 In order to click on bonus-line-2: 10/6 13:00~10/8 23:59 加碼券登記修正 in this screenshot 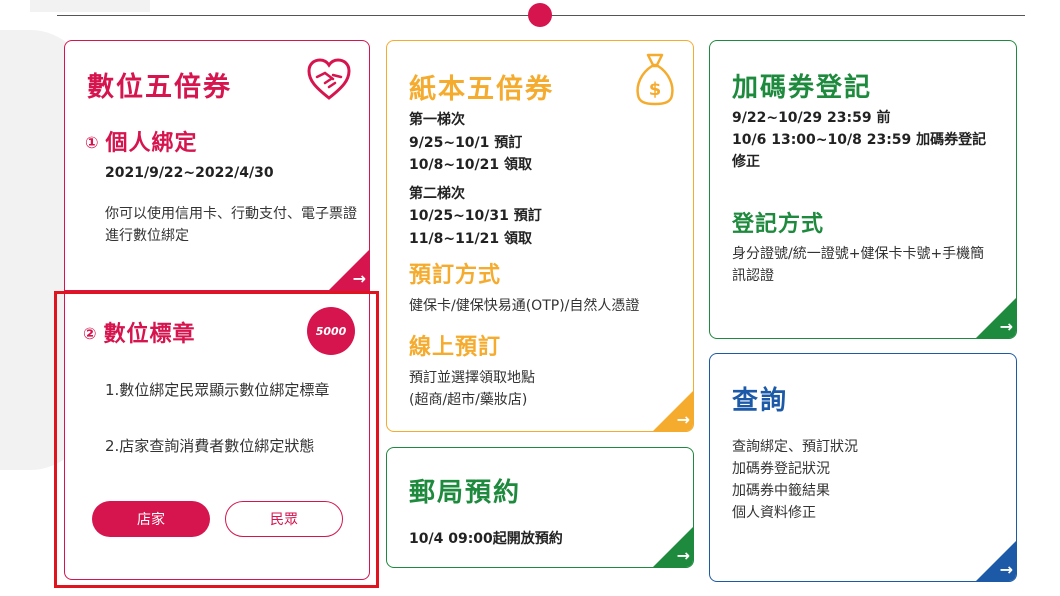, I will do `click(859, 151)`.